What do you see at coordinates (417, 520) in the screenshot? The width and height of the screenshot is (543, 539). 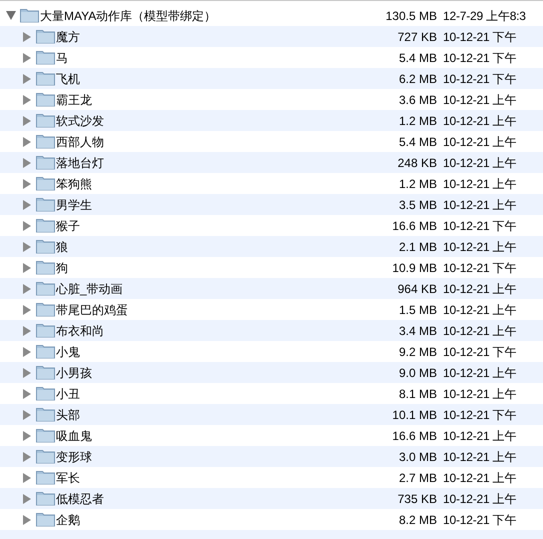 I see `file-size: 8.2 MB` at bounding box center [417, 520].